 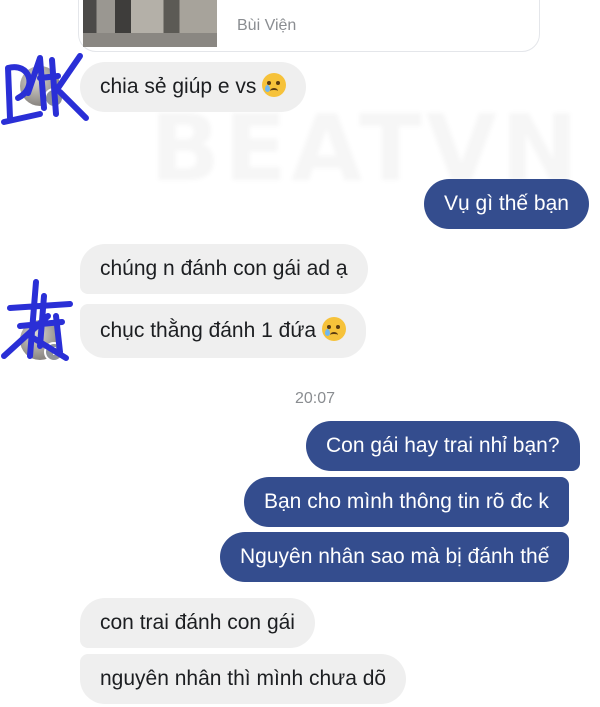 I want to click on message-text: con trai đánh con gái, so click(x=197, y=622).